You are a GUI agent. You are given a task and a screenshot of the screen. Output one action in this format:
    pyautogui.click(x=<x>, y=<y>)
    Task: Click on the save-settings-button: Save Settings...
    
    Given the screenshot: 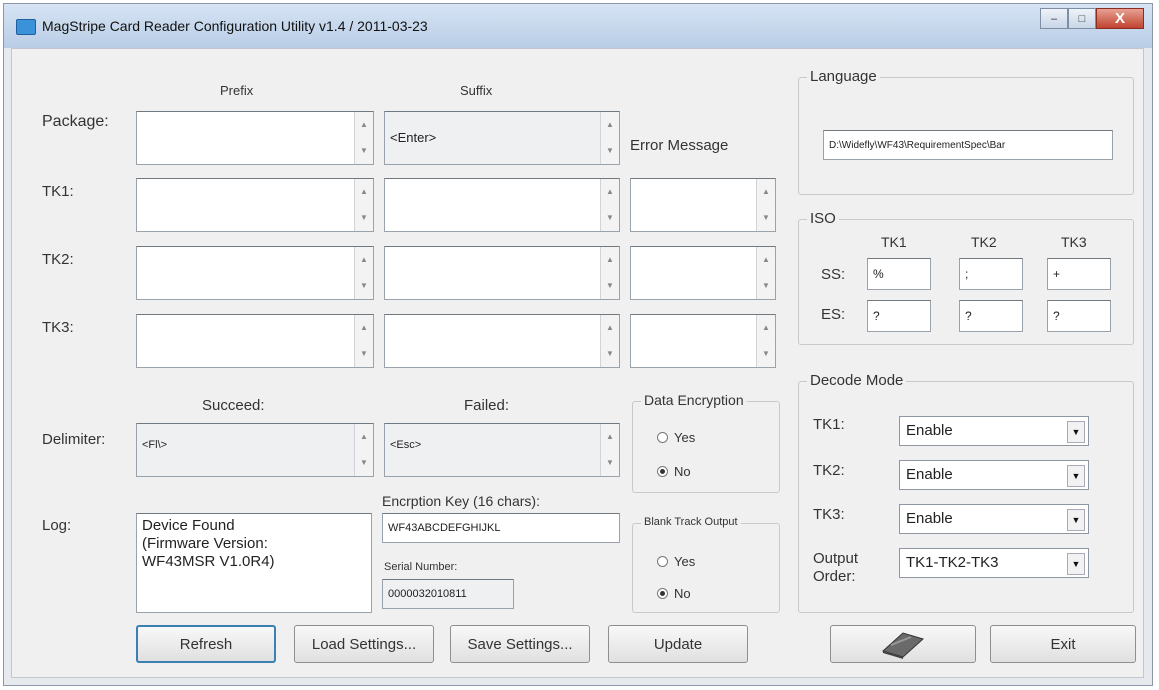 What is the action you would take?
    pyautogui.click(x=520, y=644)
    